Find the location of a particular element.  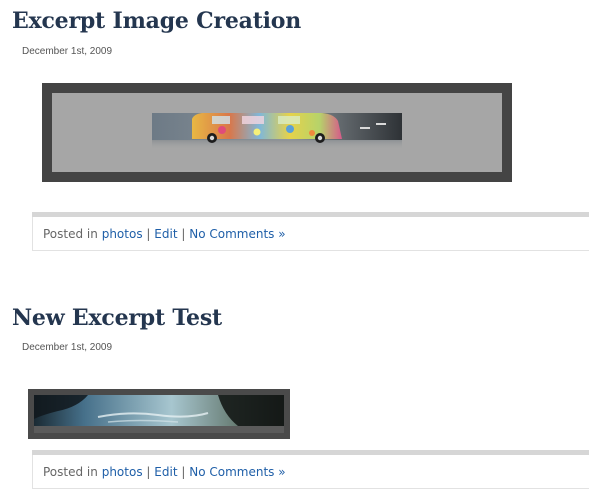

river-photo is located at coordinates (159, 414).